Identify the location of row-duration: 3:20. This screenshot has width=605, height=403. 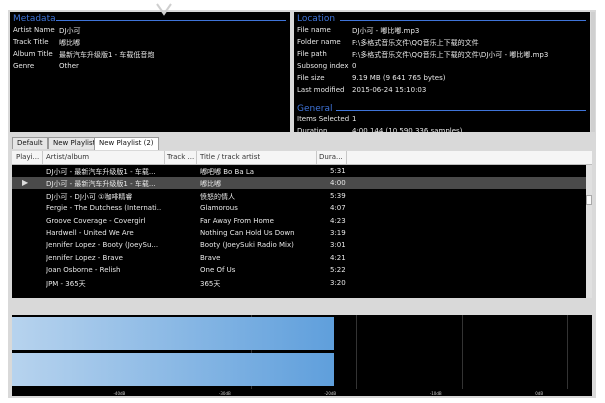
(338, 282).